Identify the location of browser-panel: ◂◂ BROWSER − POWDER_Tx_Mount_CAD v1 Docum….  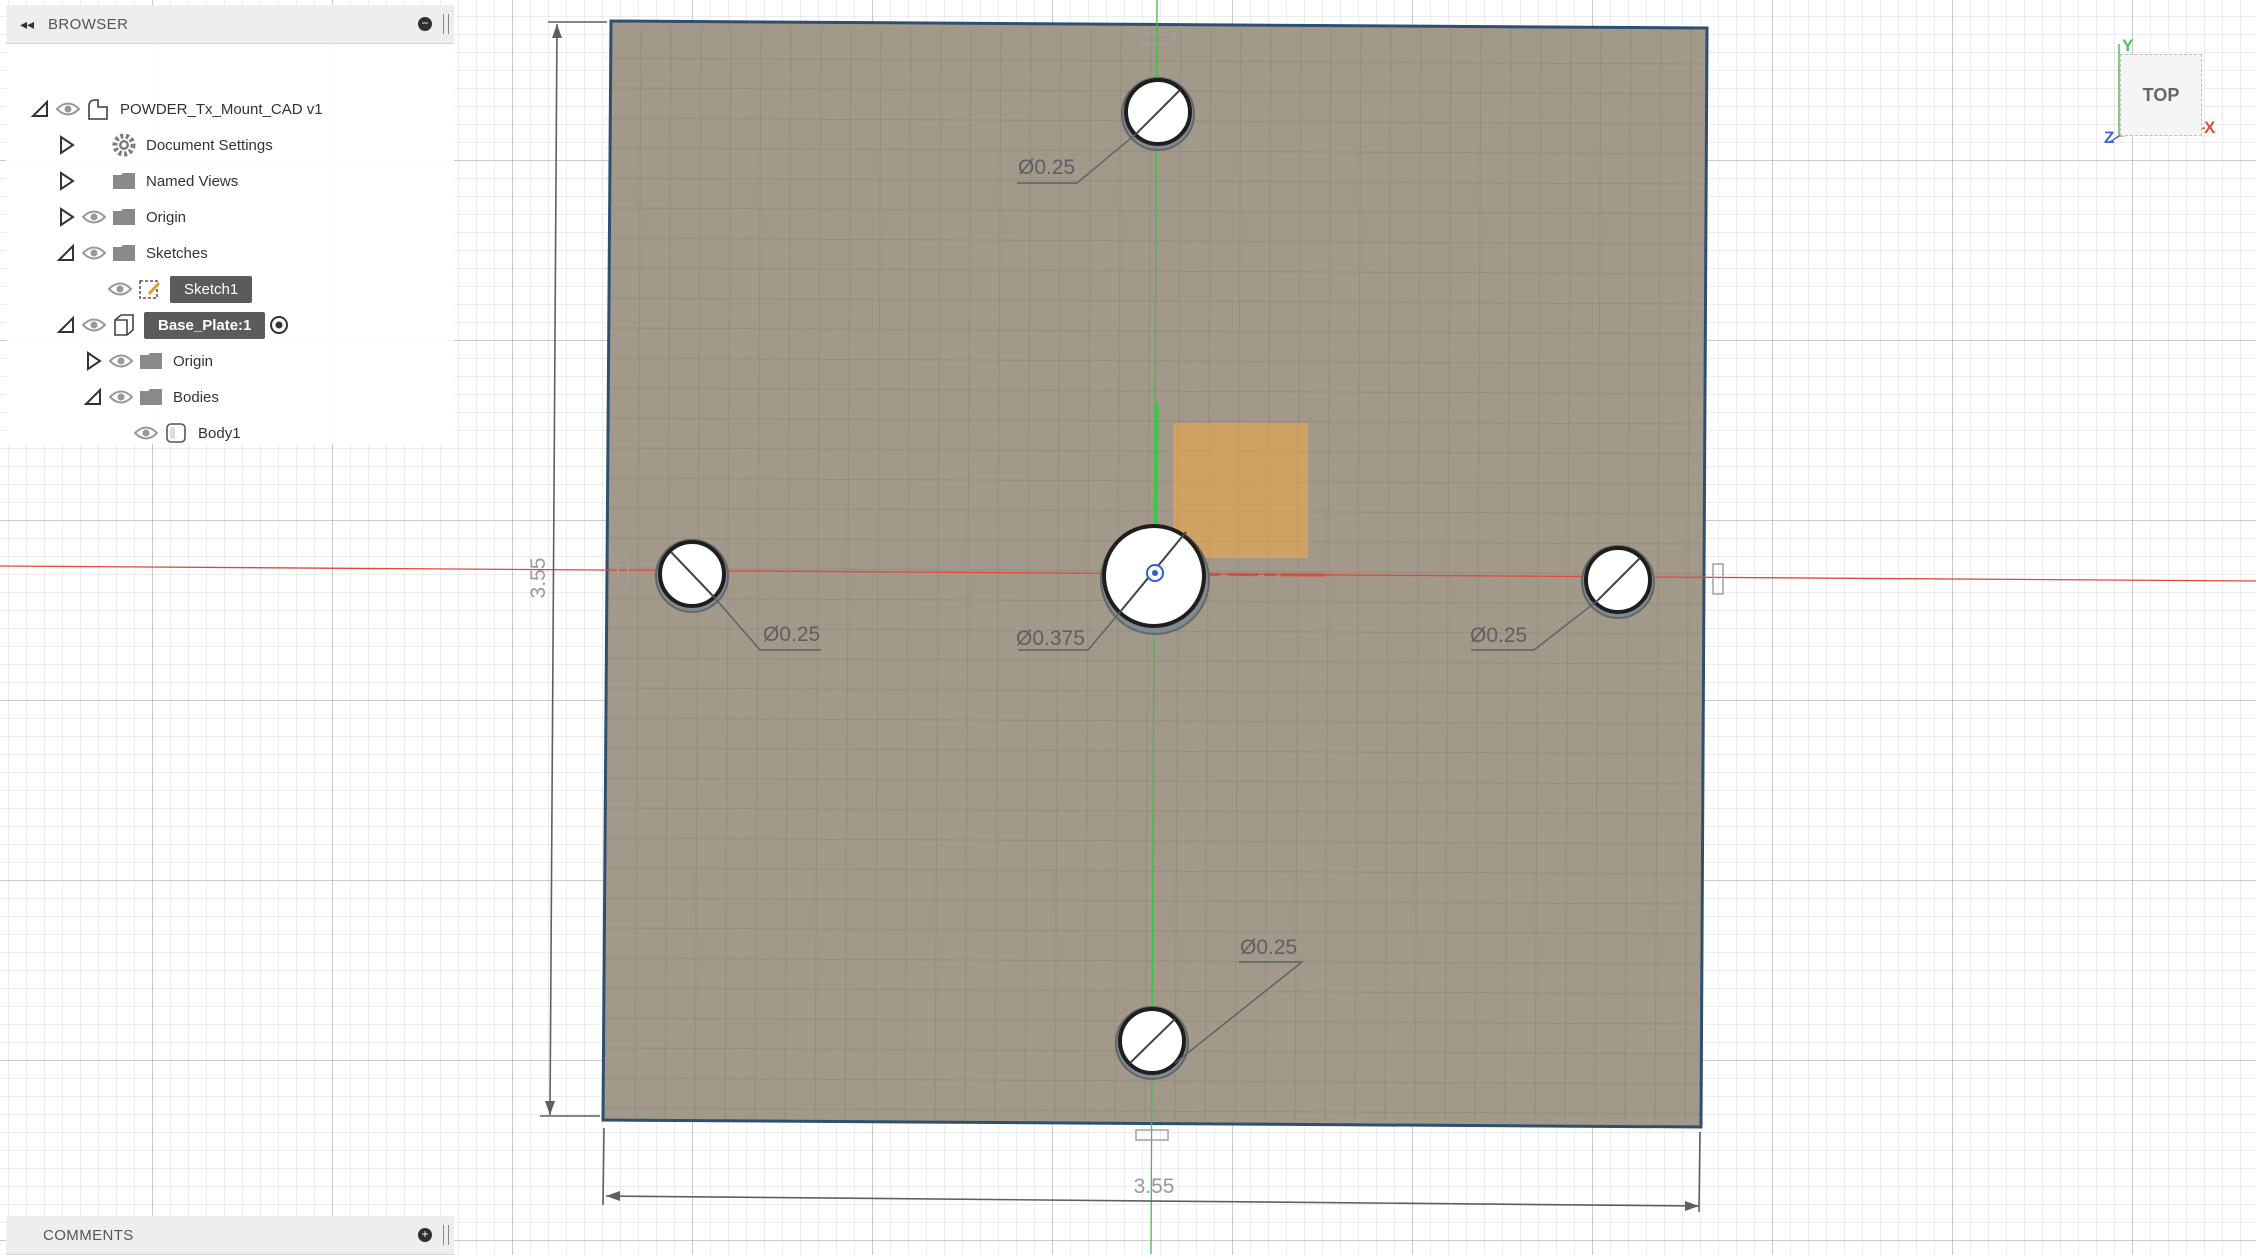
(230, 224).